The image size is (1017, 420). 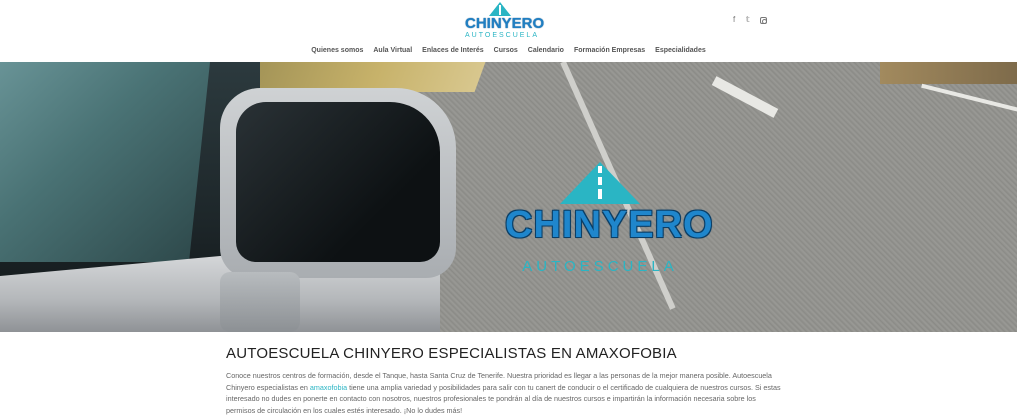 I want to click on logo-sub-text: AUTOESCUELA, so click(x=502, y=35).